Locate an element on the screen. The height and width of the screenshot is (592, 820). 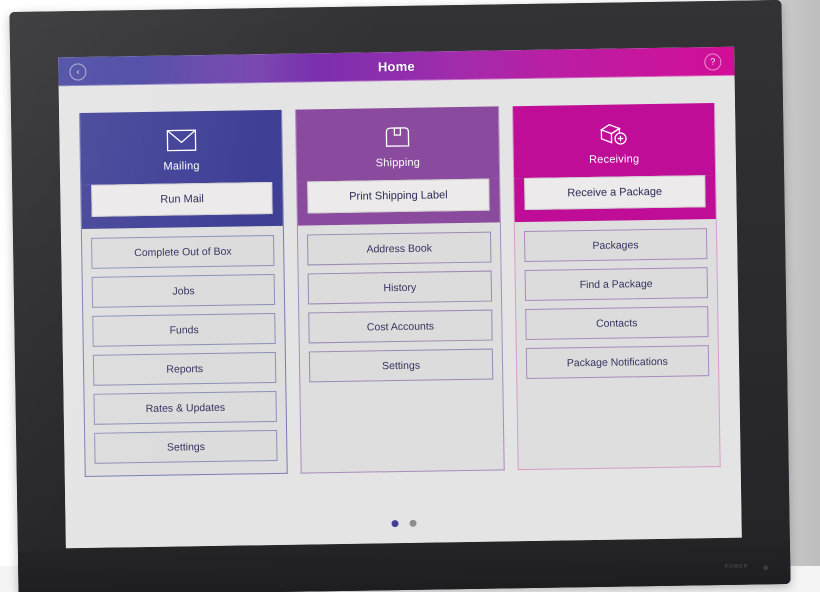
print-shipping-label-button: Print Shipping Label is located at coordinates (398, 196).